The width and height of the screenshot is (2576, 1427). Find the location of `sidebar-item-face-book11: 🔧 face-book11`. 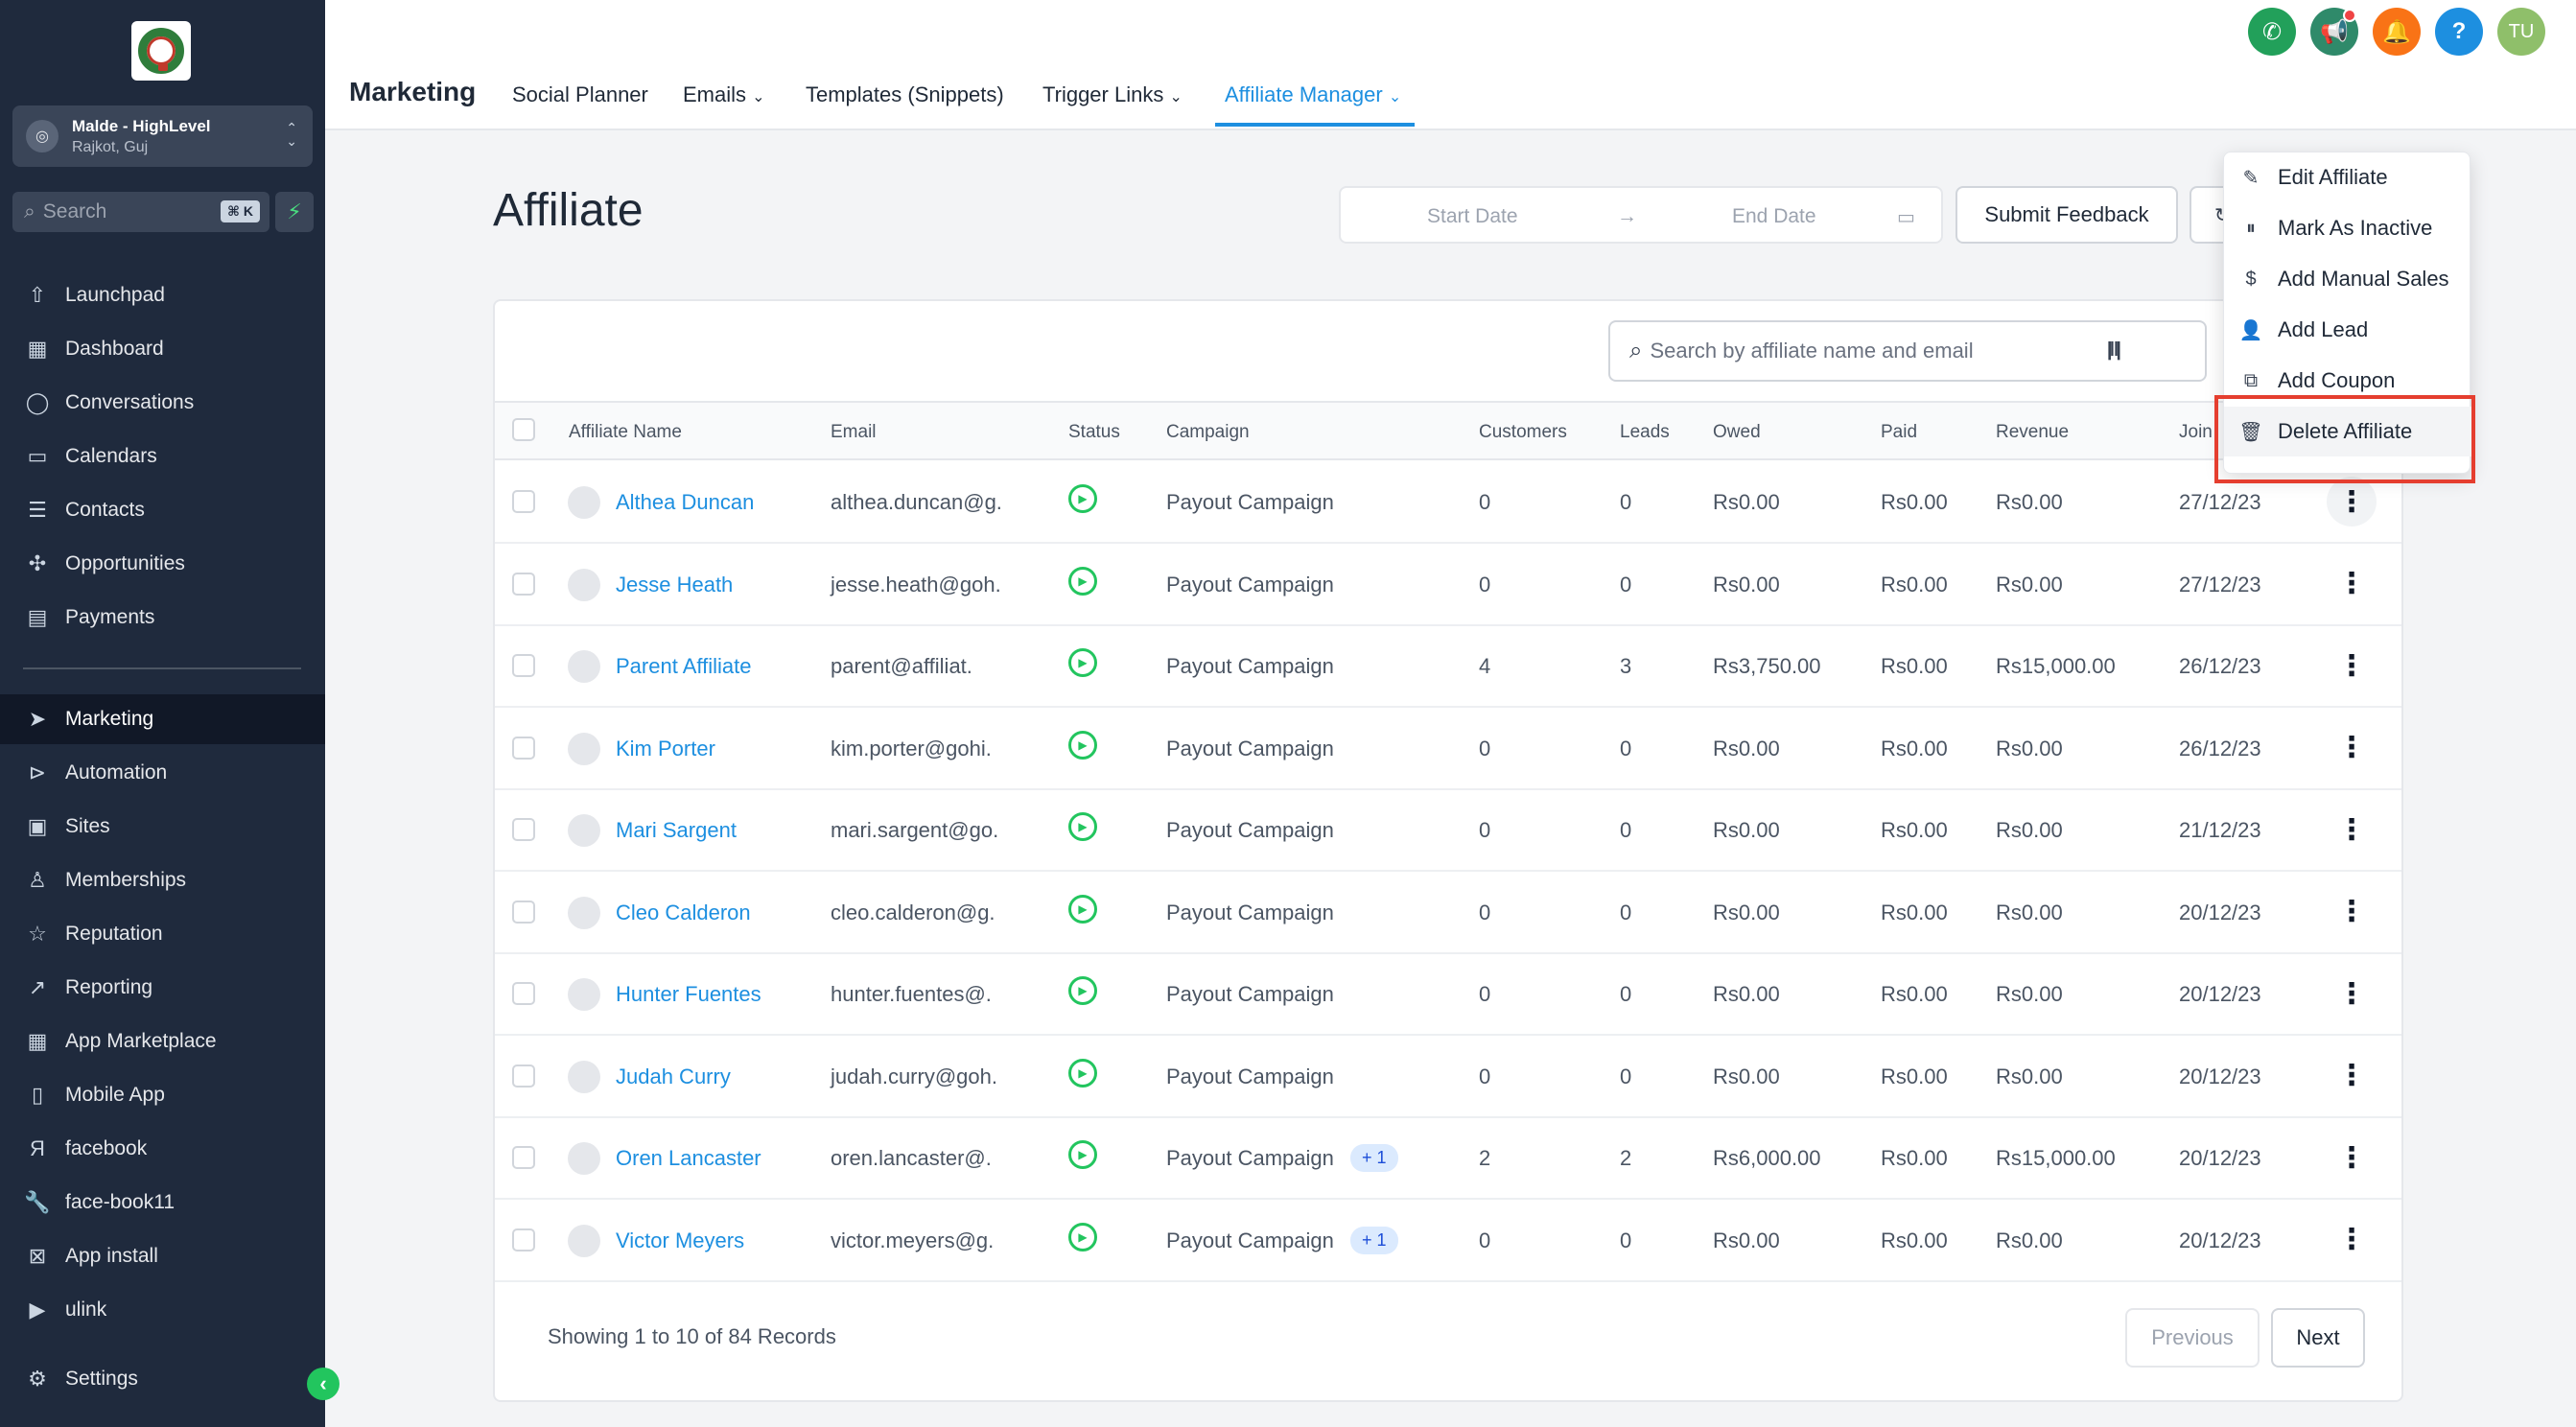

sidebar-item-face-book11: 🔧 face-book11 is located at coordinates (162, 1203).